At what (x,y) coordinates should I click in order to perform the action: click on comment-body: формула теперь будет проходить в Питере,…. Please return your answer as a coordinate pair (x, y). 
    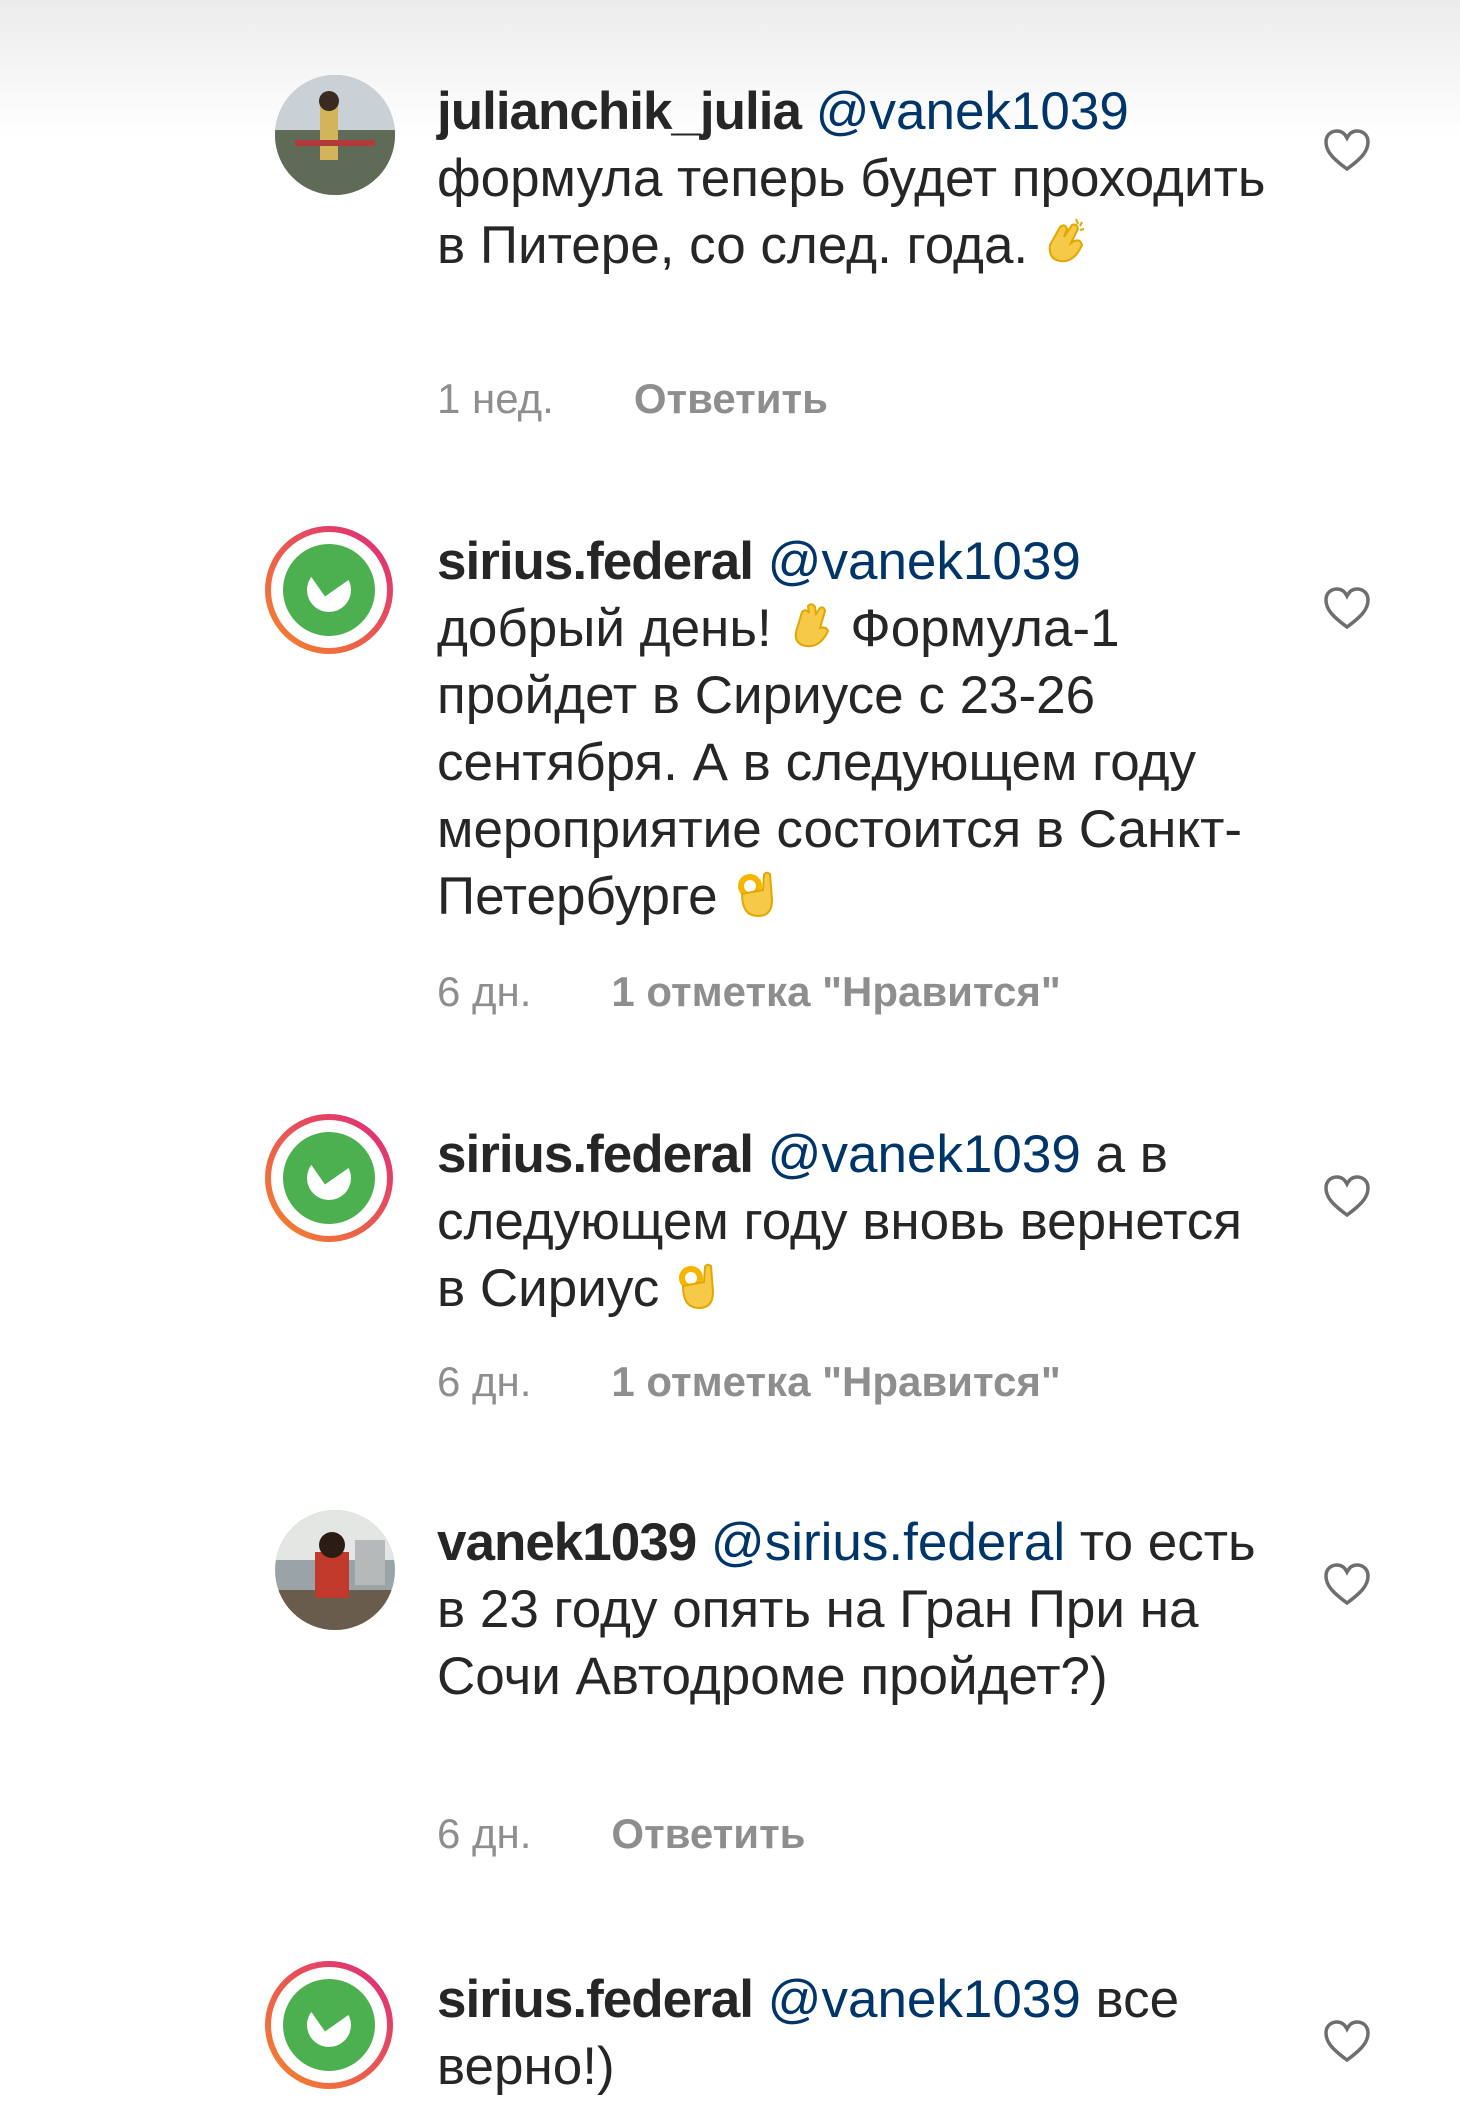
    Looking at the image, I should click on (851, 212).